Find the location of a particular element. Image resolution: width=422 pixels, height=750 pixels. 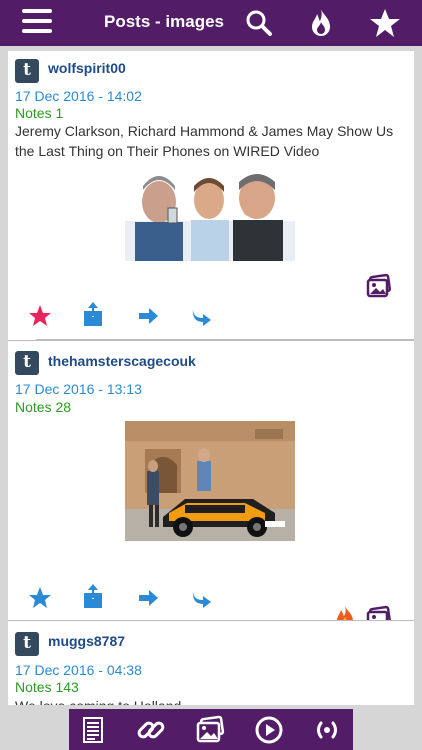

post-date: 17 Dec 2016 - 04:38 is located at coordinates (78, 670).